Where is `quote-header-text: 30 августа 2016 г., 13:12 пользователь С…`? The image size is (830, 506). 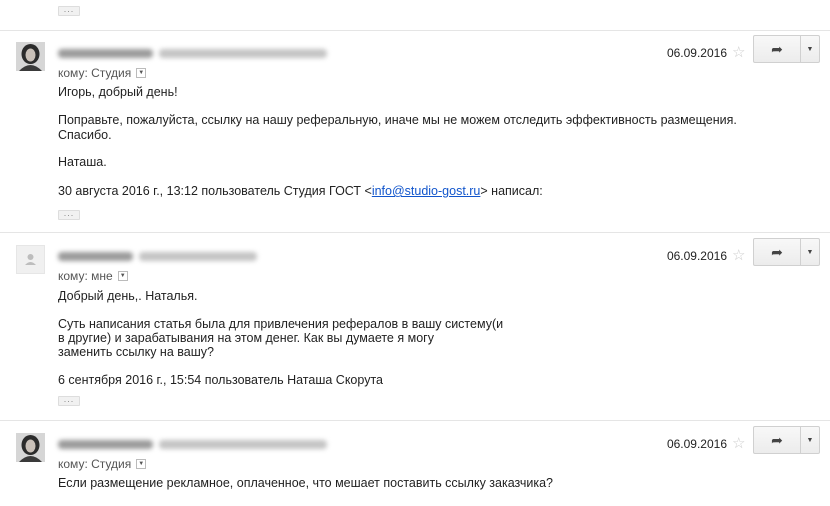
quote-header-text: 30 августа 2016 г., 13:12 пользователь С… is located at coordinates (215, 191).